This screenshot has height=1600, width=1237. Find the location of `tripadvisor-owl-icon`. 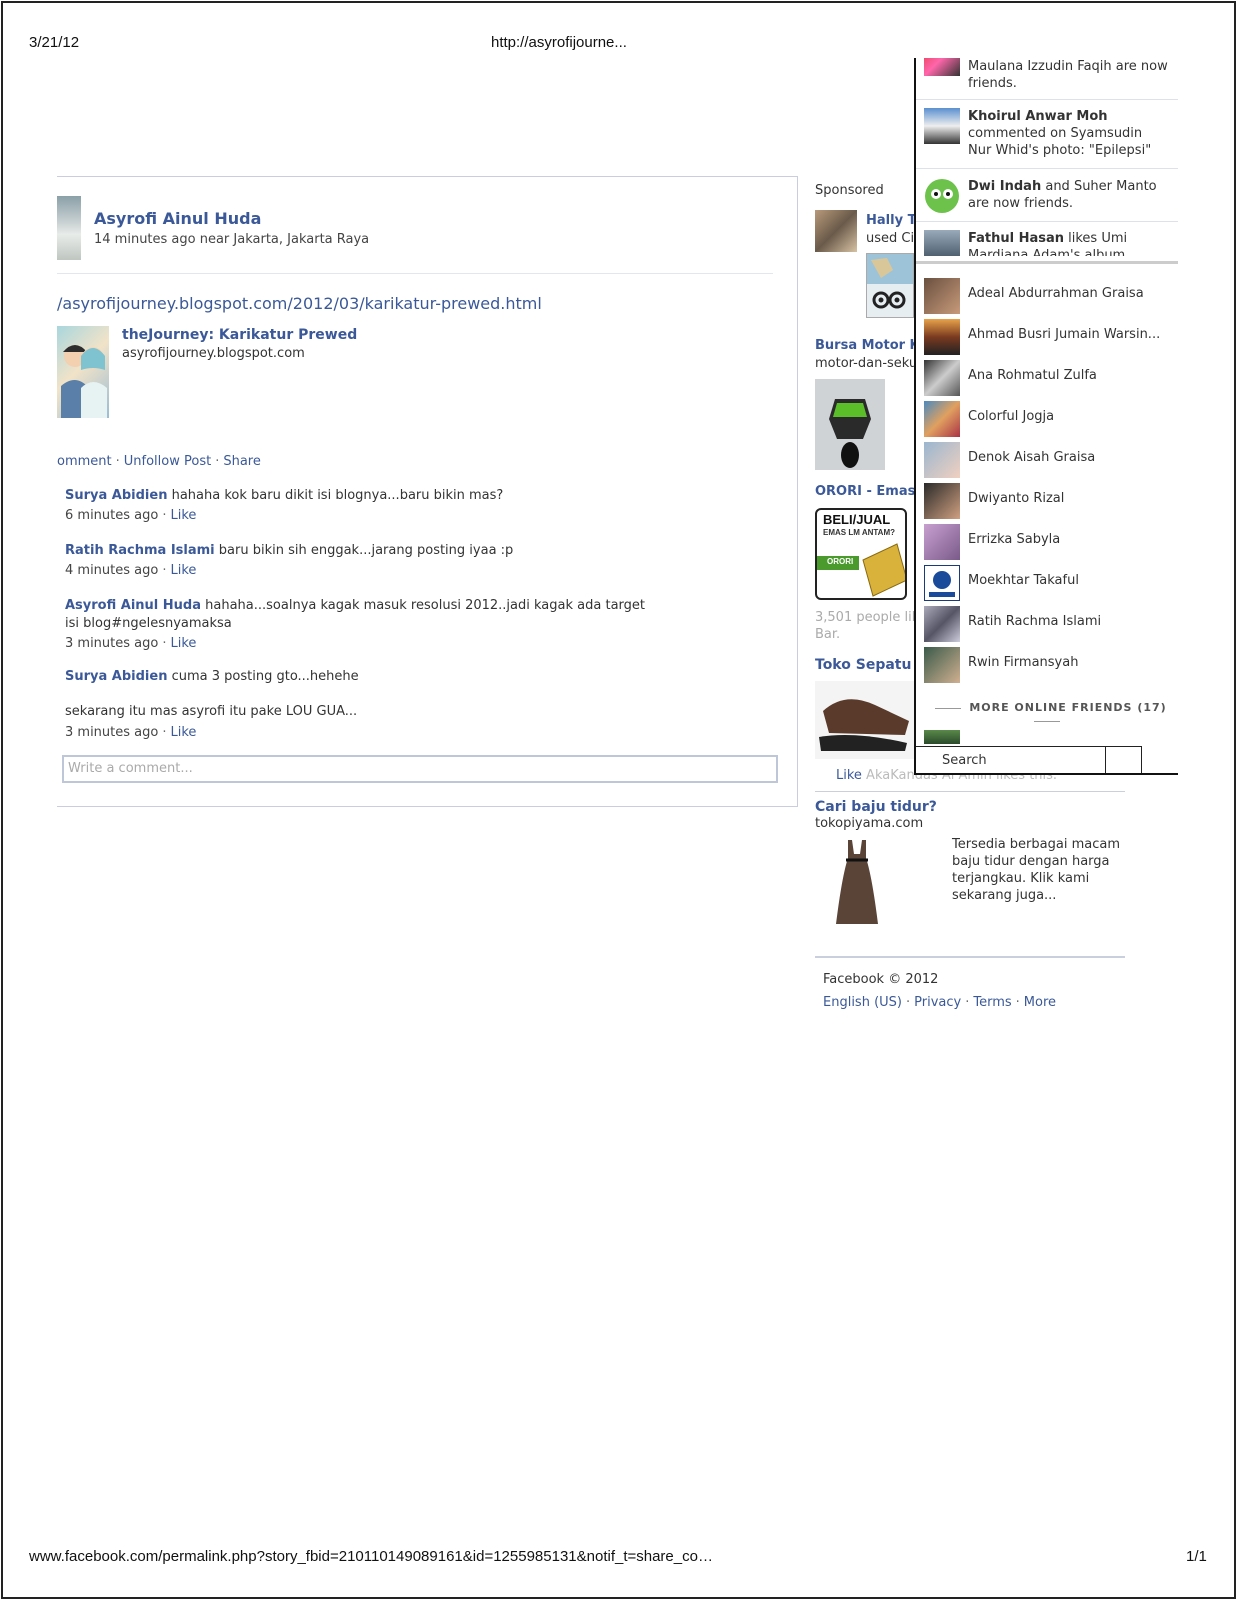

tripadvisor-owl-icon is located at coordinates (890, 281).